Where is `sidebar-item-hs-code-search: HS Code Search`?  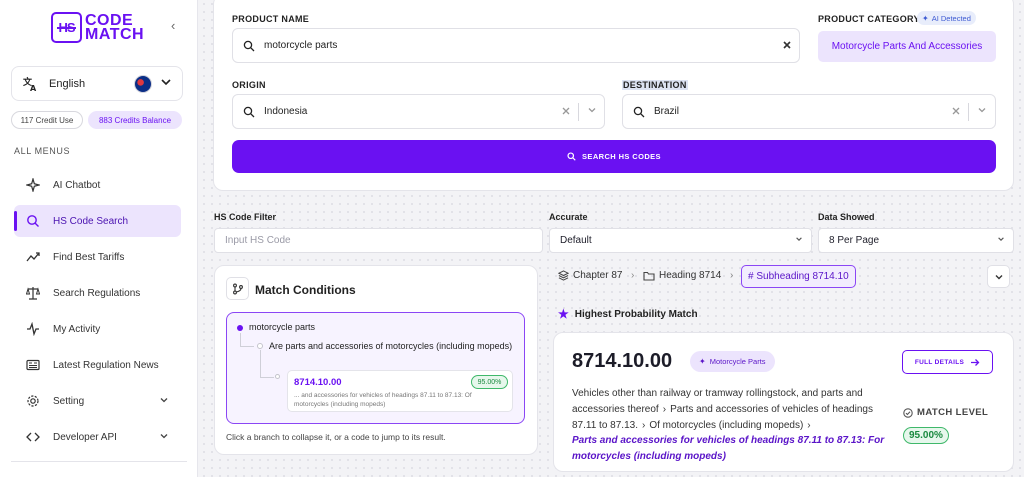 sidebar-item-hs-code-search: HS Code Search is located at coordinates (97, 221).